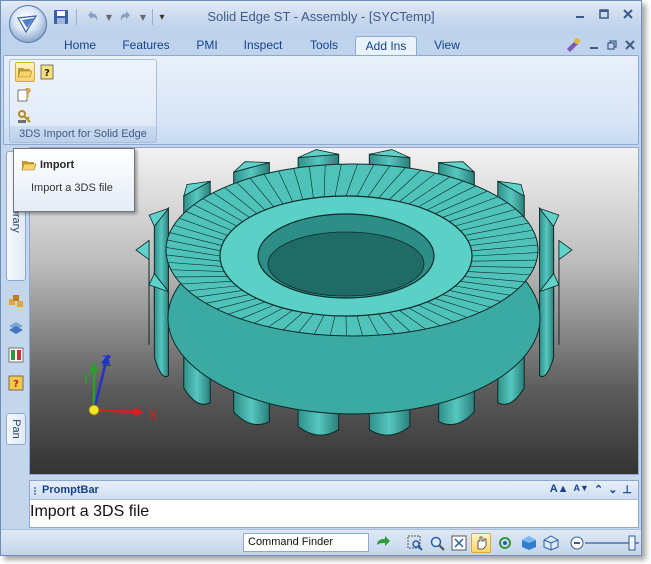  Describe the element at coordinates (83, 134) in the screenshot. I see `ribbon-group-label: 3DS Import for Solid Edge` at that location.